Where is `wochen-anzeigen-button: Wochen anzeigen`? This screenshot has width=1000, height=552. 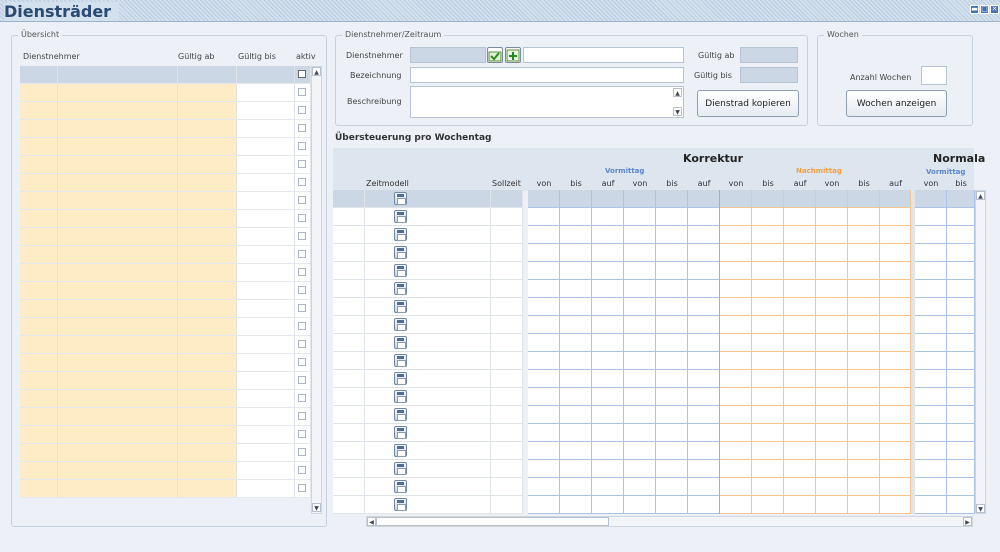
wochen-anzeigen-button: Wochen anzeigen is located at coordinates (896, 103).